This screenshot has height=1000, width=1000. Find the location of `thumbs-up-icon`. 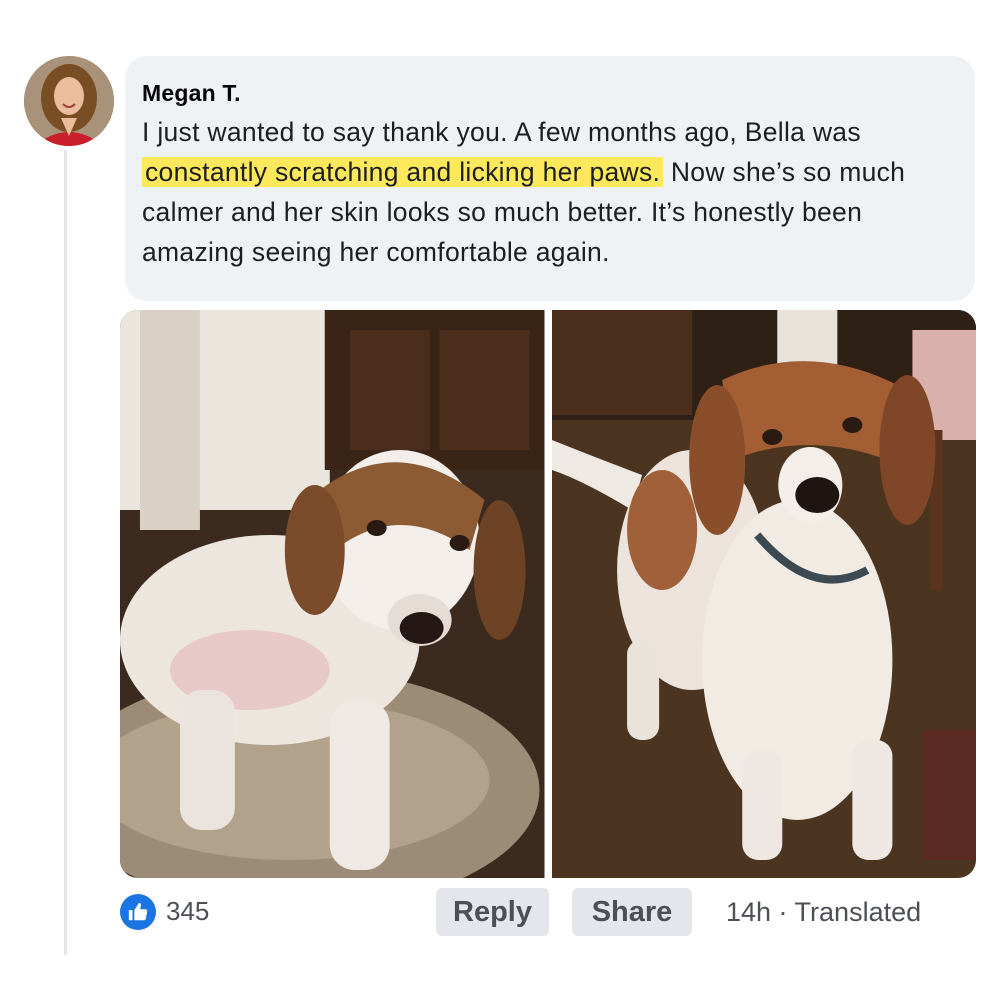

thumbs-up-icon is located at coordinates (138, 912).